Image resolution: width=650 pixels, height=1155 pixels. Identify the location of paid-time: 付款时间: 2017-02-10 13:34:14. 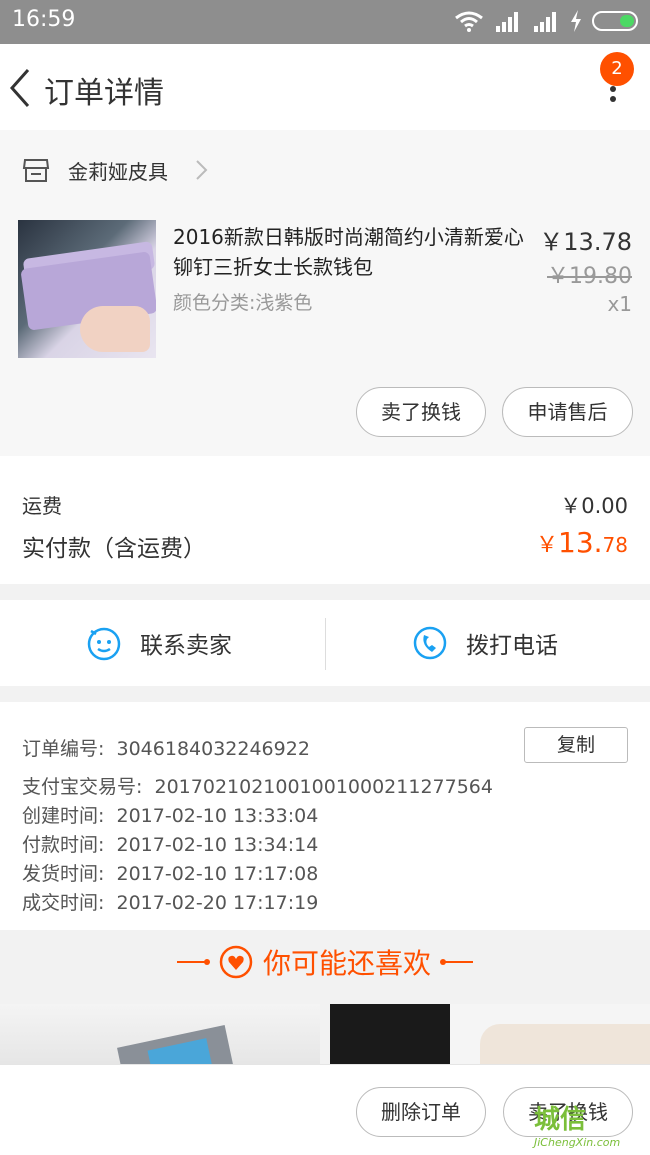
(170, 845).